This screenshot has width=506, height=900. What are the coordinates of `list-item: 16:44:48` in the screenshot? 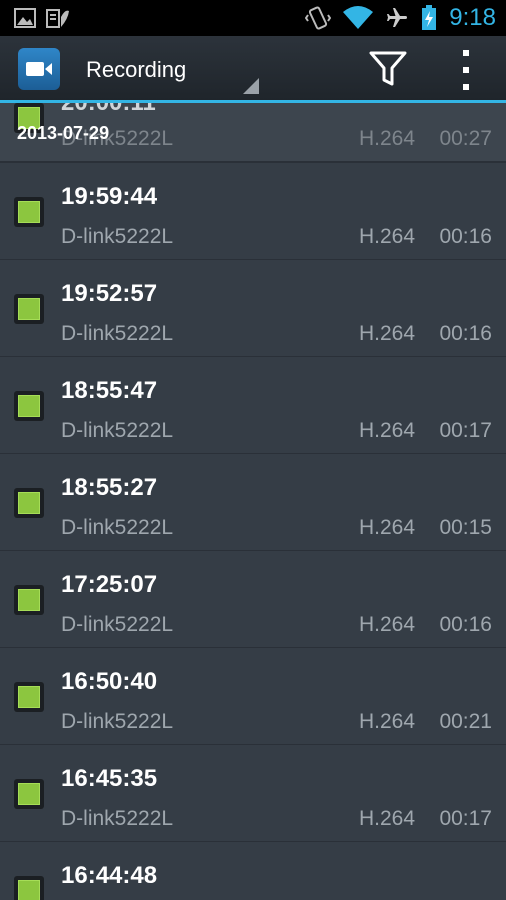 It's located at (253, 871).